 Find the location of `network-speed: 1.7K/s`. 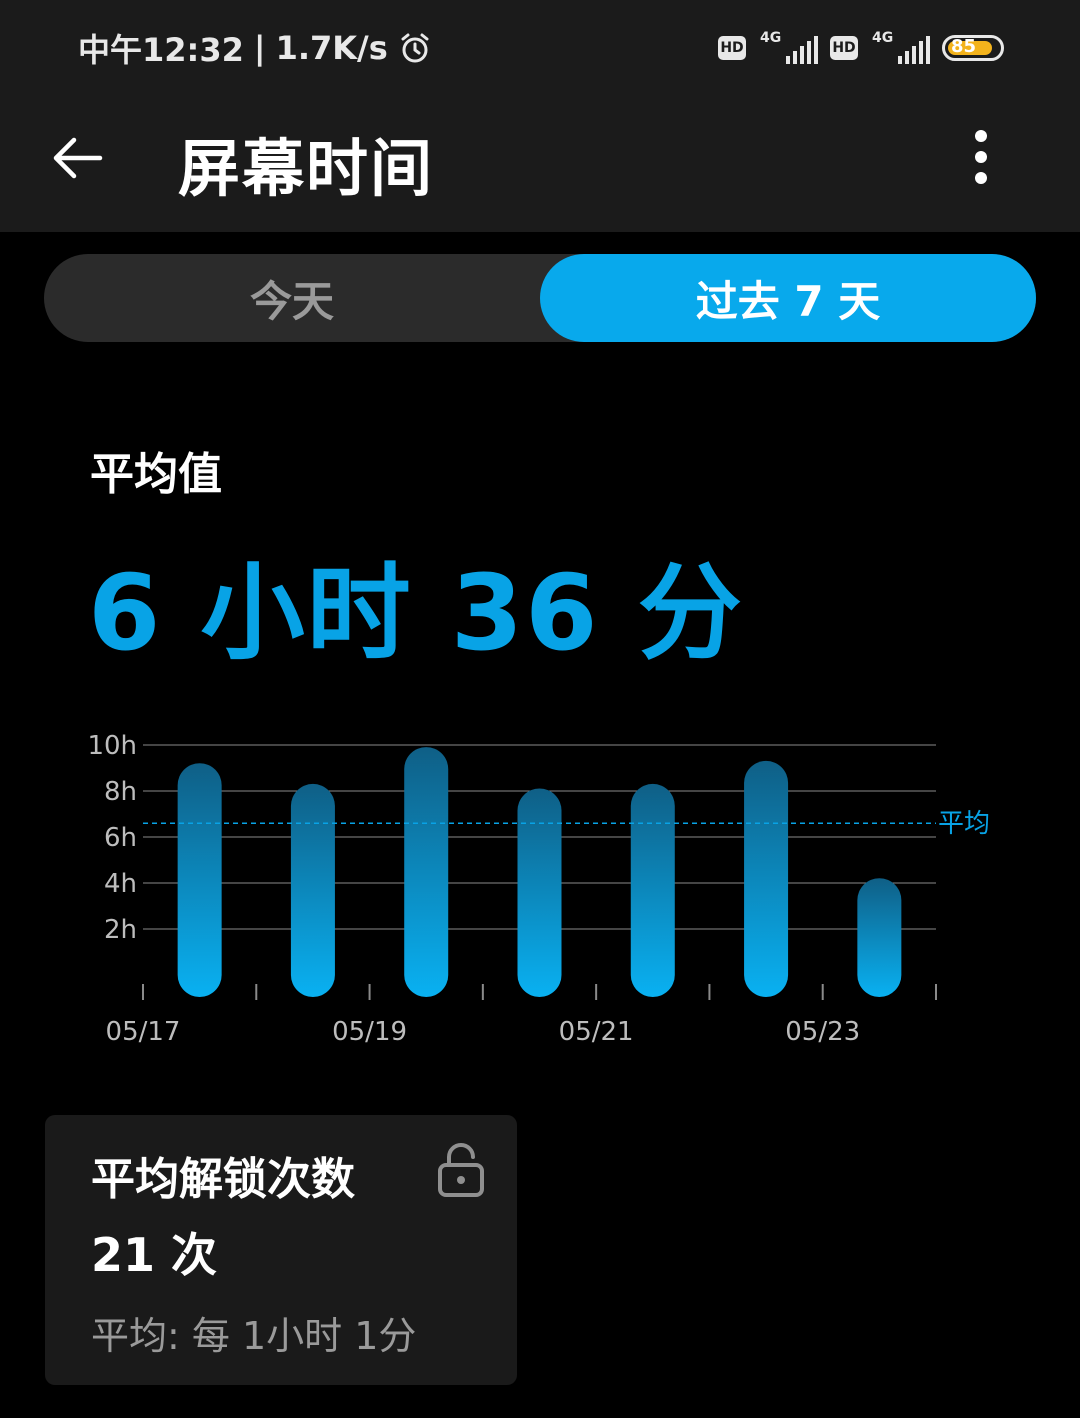

network-speed: 1.7K/s is located at coordinates (331, 48).